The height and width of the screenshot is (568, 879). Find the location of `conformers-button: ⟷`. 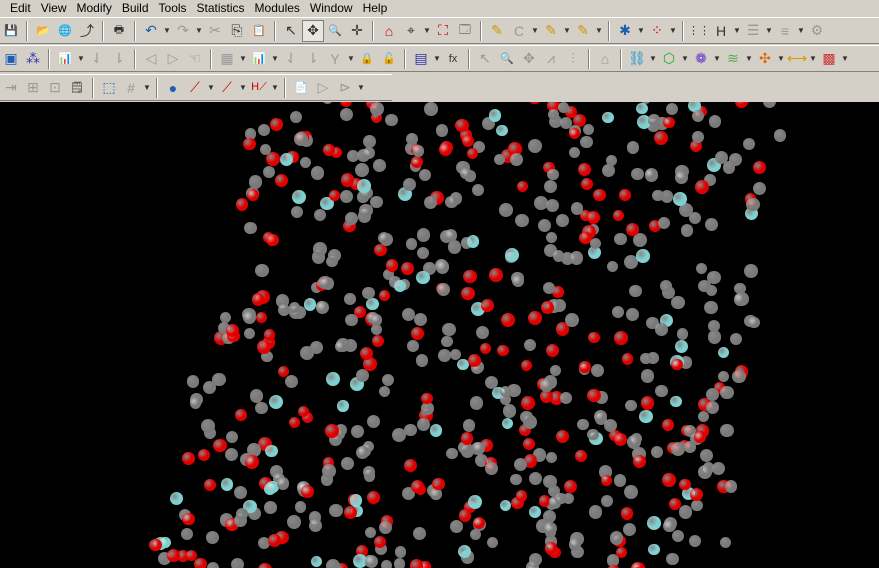

conformers-button: ⟷ is located at coordinates (797, 59).